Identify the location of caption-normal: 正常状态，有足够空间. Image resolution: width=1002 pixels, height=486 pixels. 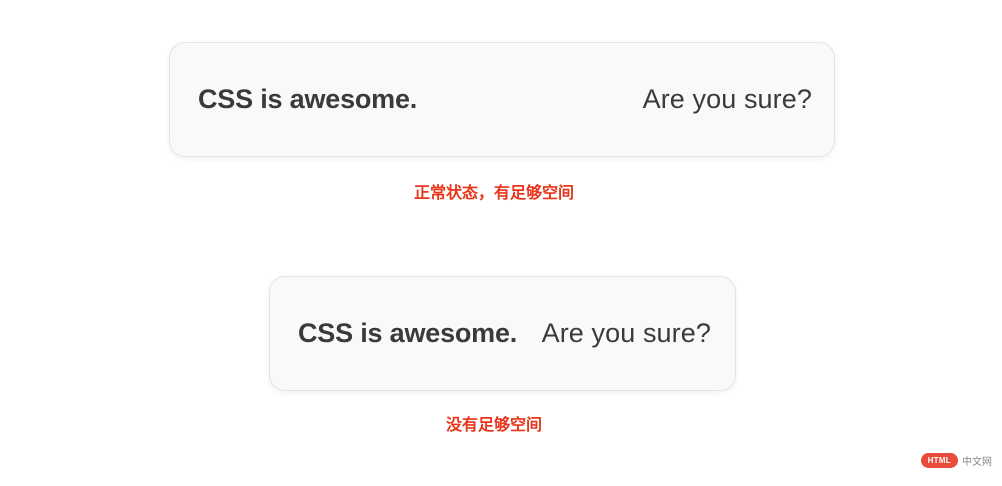
(494, 192).